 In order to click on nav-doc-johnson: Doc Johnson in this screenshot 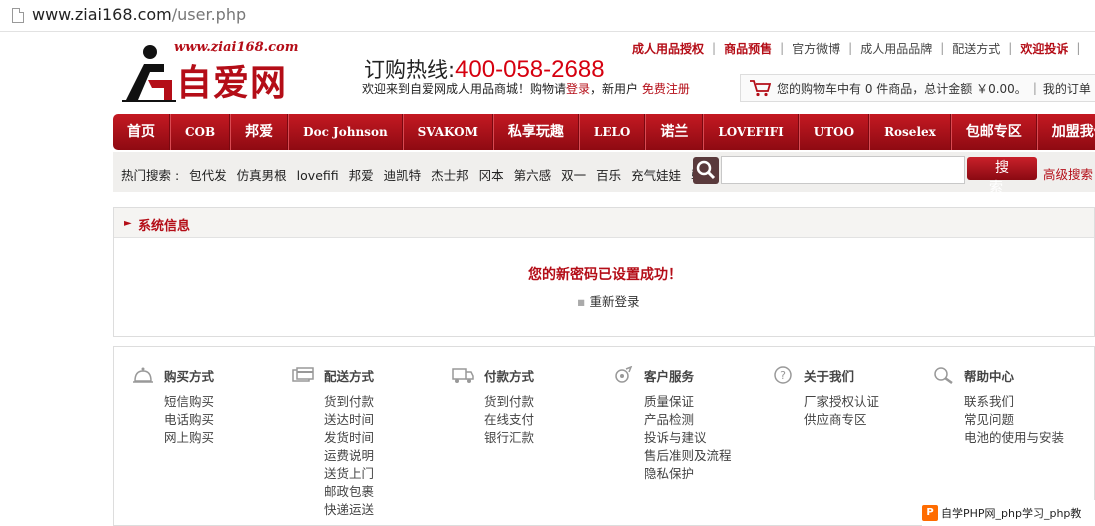, I will do `click(345, 132)`.